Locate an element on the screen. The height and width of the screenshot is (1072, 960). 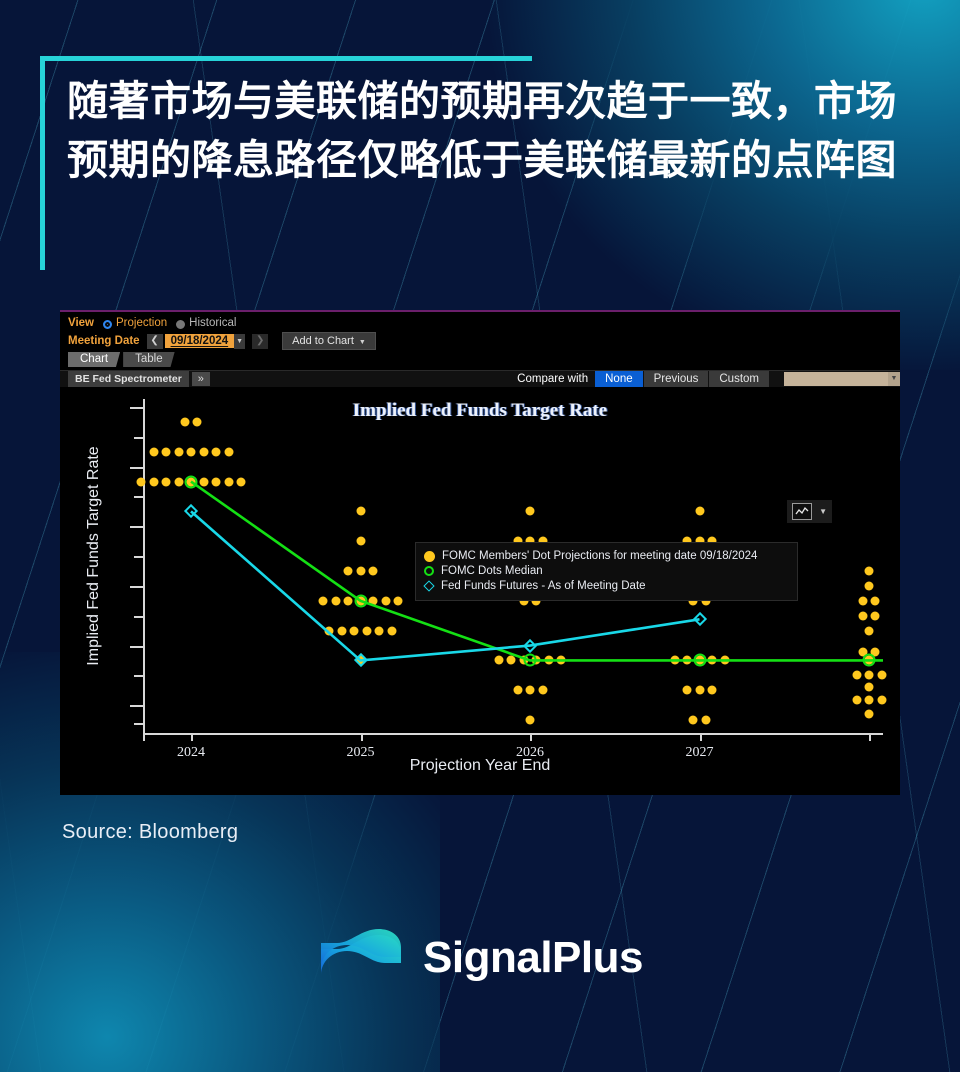
open-circle-icon is located at coordinates (429, 571).